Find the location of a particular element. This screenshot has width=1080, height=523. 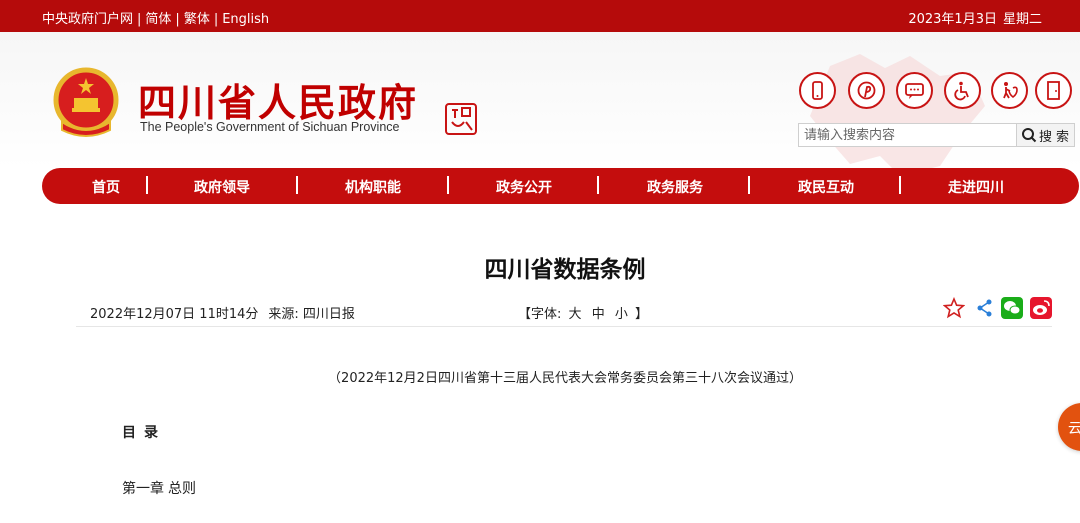

share-icon is located at coordinates (985, 308).